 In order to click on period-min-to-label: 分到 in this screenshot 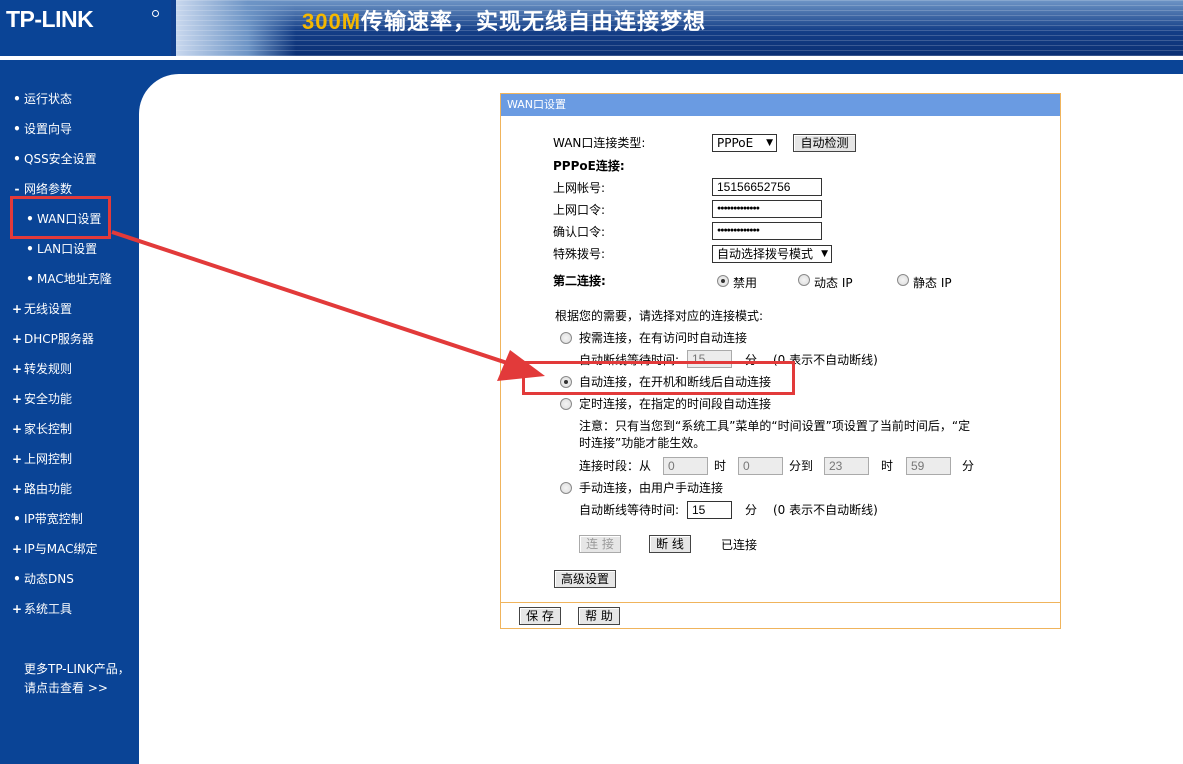, I will do `click(801, 466)`.